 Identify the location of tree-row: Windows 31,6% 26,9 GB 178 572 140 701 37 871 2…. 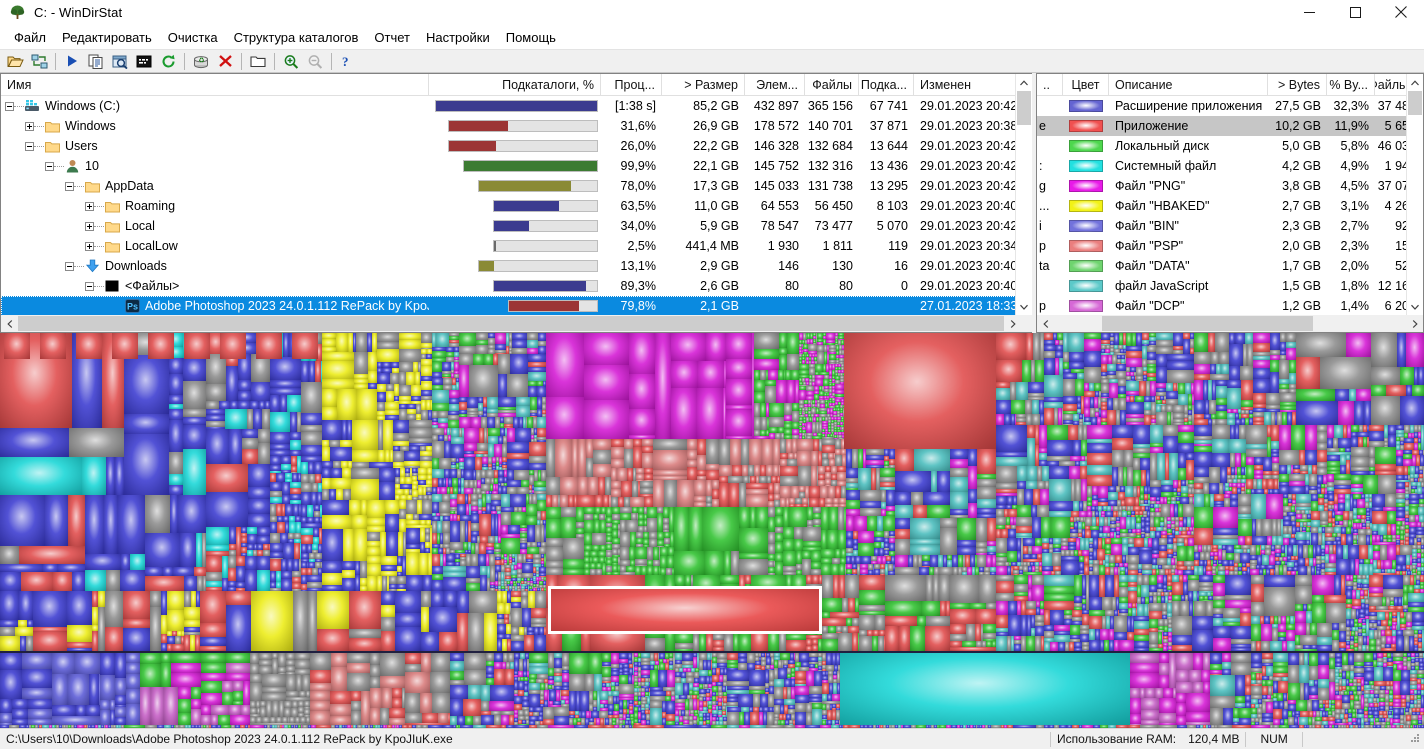
(516, 126).